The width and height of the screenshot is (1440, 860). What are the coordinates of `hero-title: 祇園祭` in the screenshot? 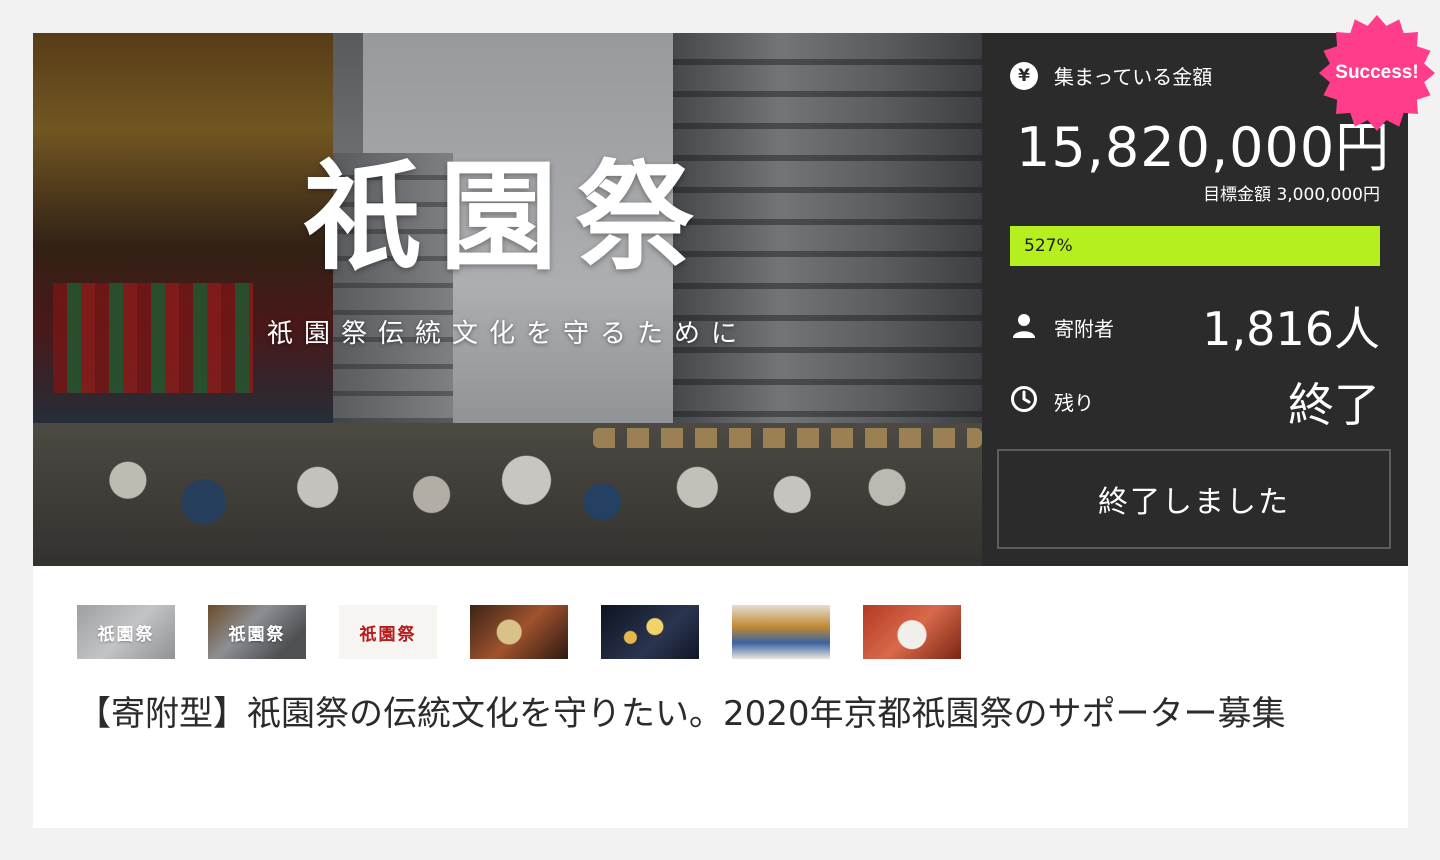 It's located at (507, 216).